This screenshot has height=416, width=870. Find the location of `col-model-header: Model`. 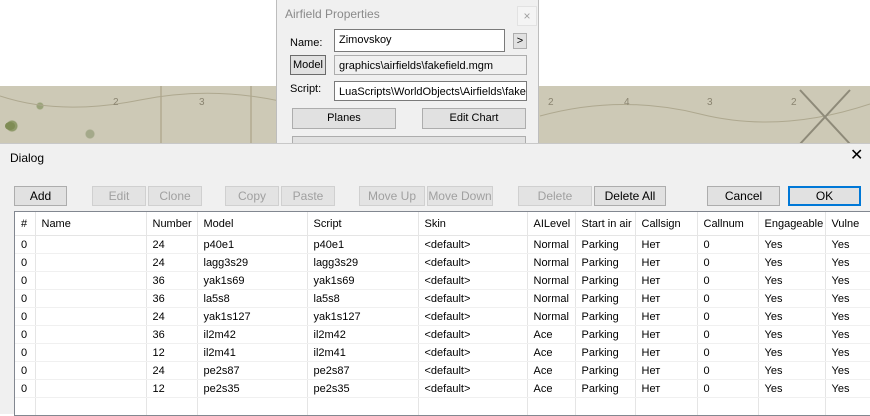

col-model-header: Model is located at coordinates (252, 224).